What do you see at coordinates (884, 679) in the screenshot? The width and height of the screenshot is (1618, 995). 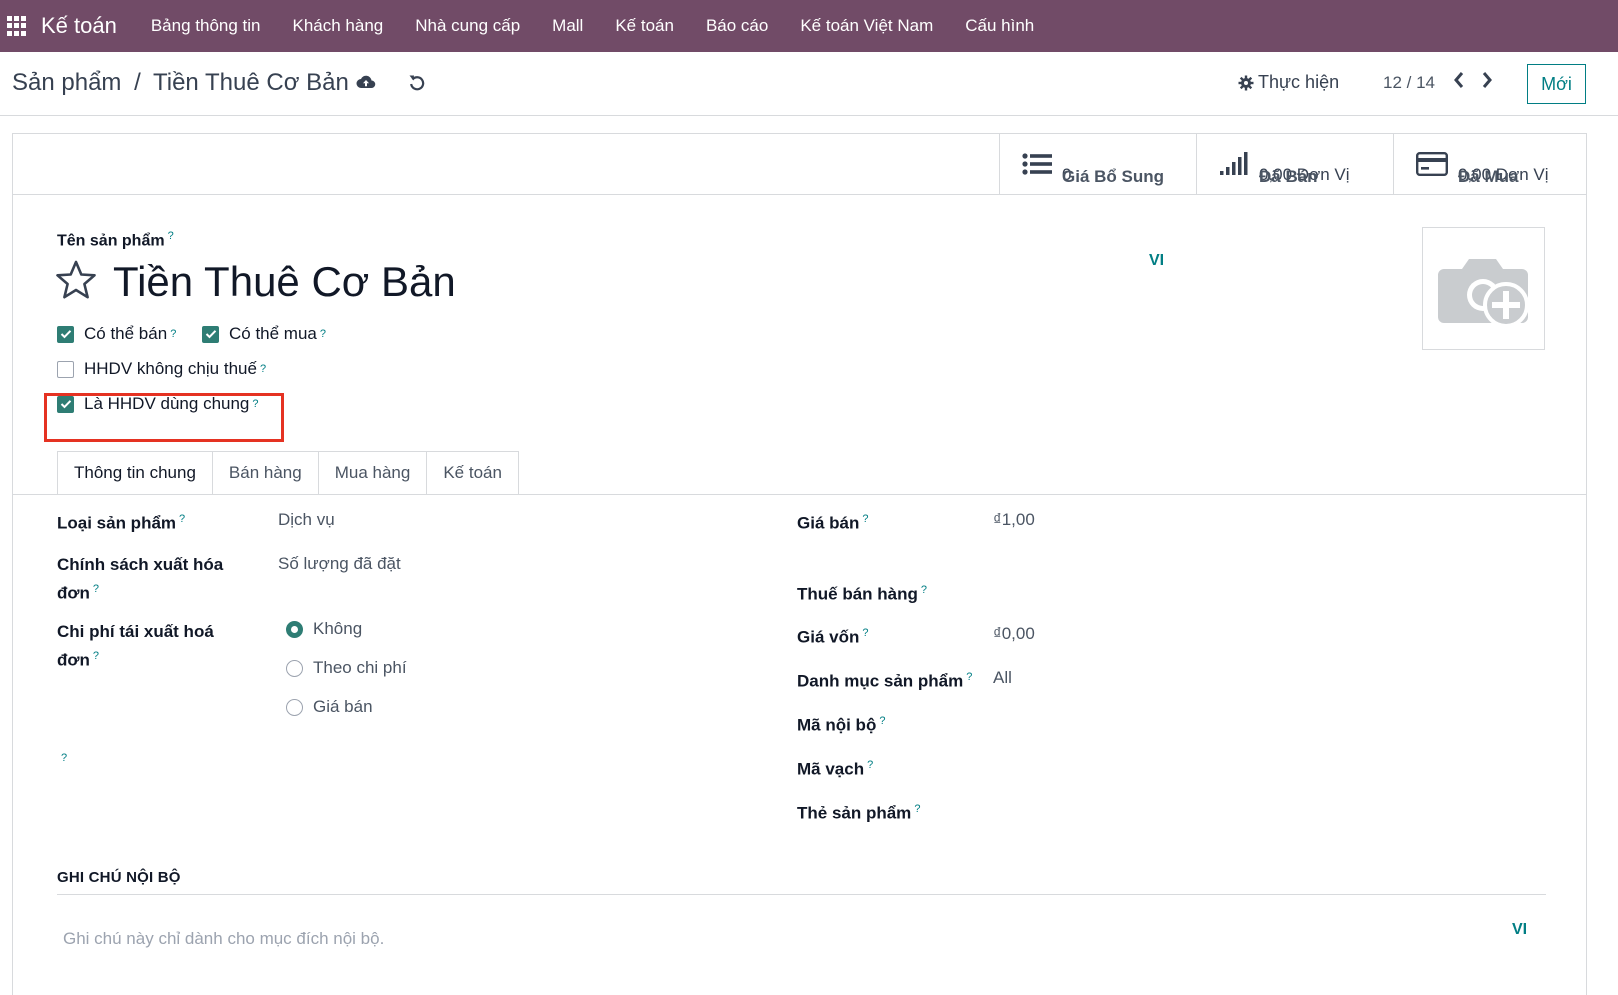 I see `category-label: Danh mục sản phẩm?` at bounding box center [884, 679].